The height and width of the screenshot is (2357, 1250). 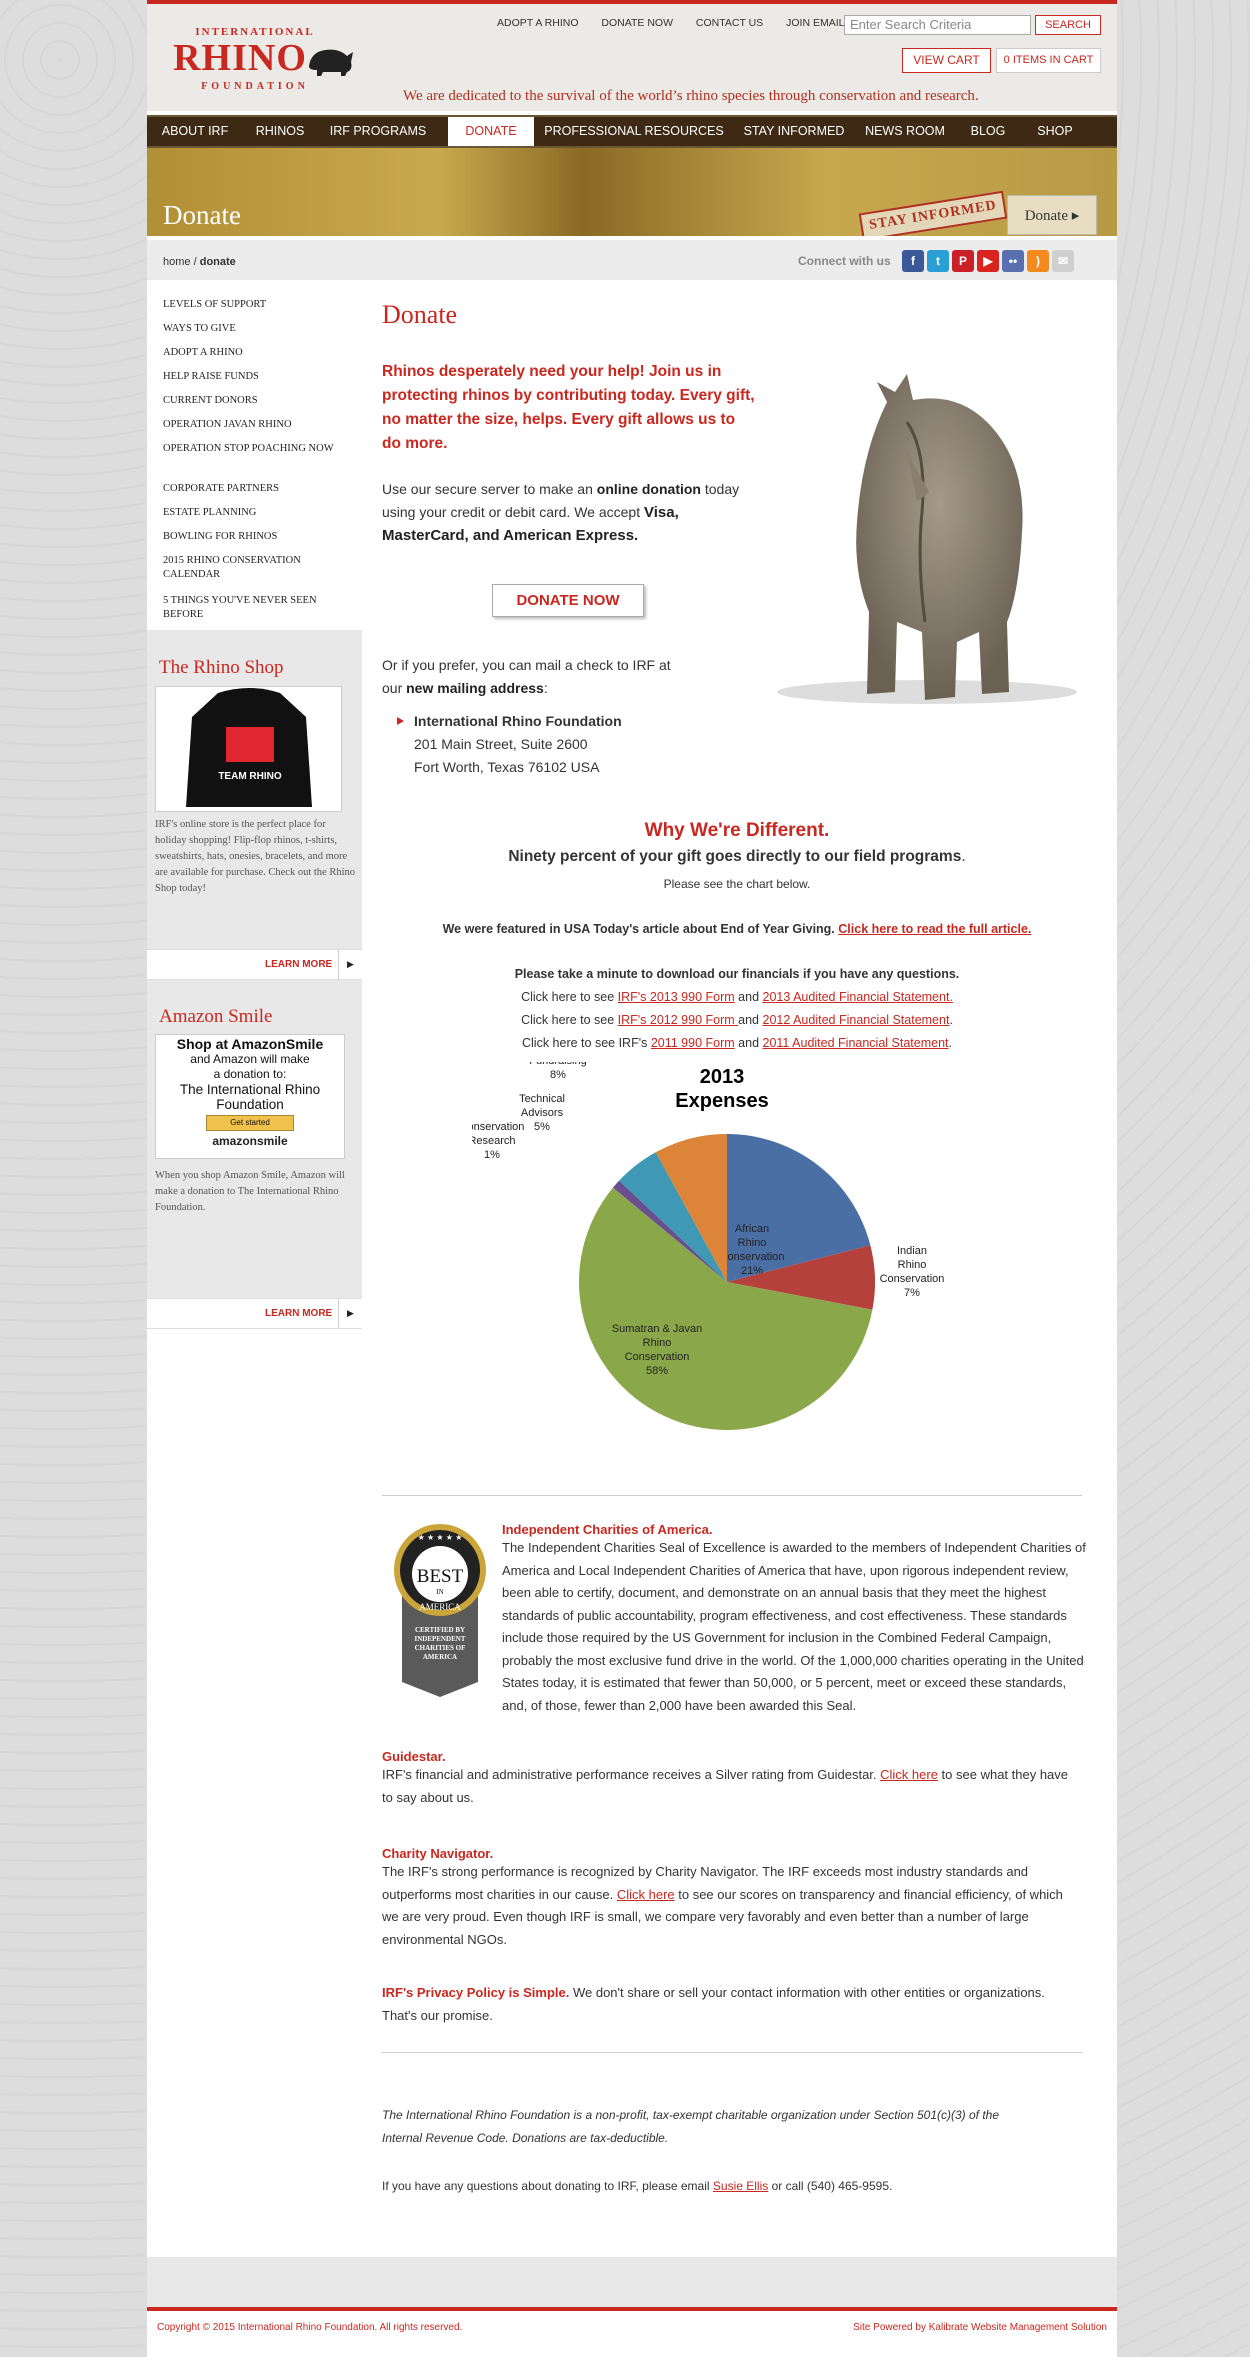 I want to click on toplink-contact: CONTACT US, so click(x=729, y=23).